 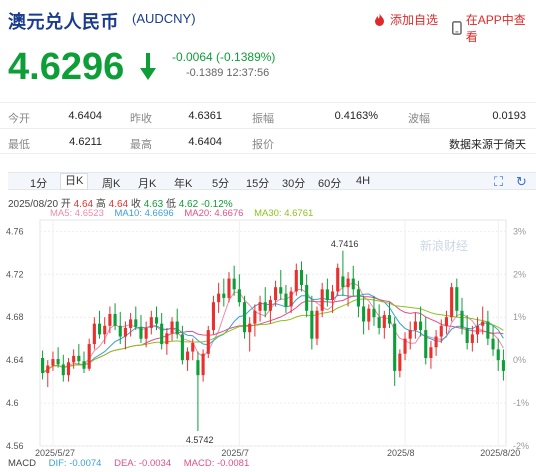 What do you see at coordinates (498, 182) in the screenshot?
I see `fullscreen-icon: ⛶` at bounding box center [498, 182].